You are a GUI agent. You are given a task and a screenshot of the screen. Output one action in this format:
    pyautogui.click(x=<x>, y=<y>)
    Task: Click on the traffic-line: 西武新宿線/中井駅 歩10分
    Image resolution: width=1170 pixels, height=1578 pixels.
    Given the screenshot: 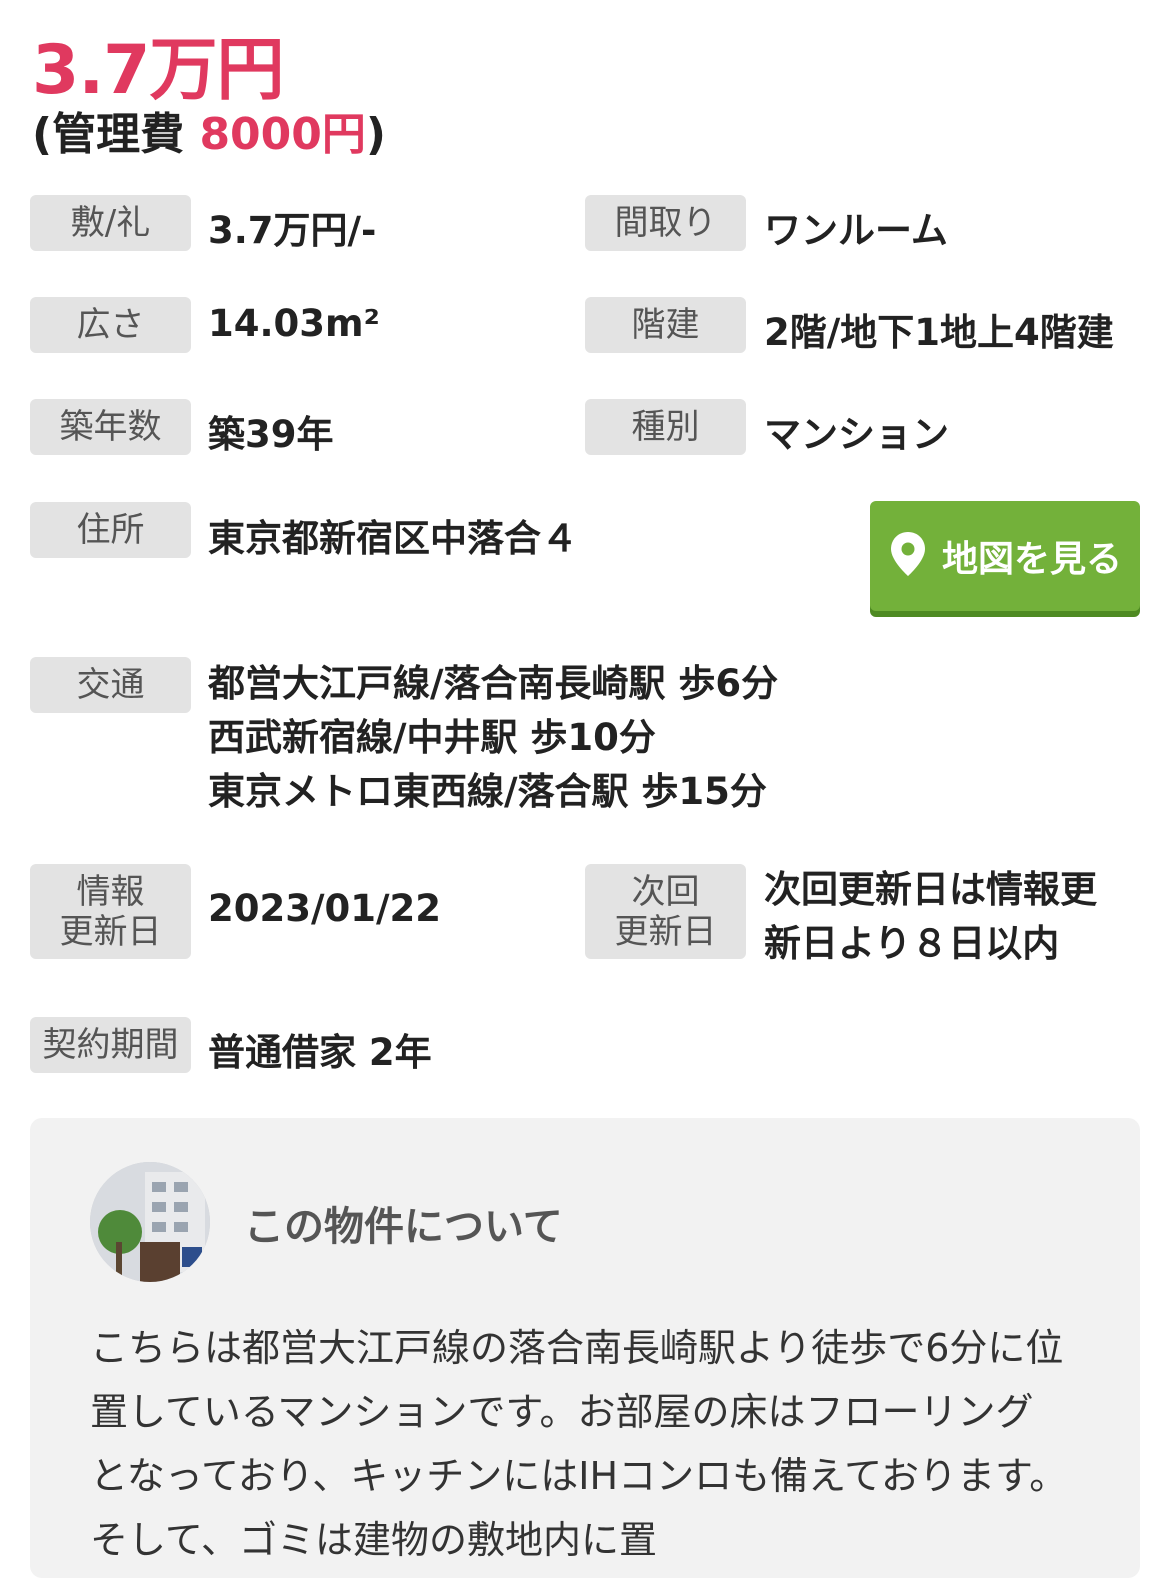 What is the action you would take?
    pyautogui.click(x=432, y=737)
    